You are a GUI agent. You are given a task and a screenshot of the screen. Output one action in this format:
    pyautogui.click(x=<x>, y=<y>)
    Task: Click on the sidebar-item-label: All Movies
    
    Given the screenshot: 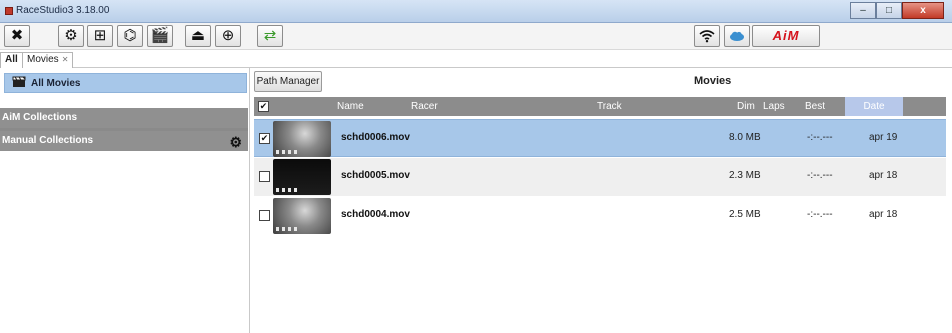 What is the action you would take?
    pyautogui.click(x=56, y=83)
    